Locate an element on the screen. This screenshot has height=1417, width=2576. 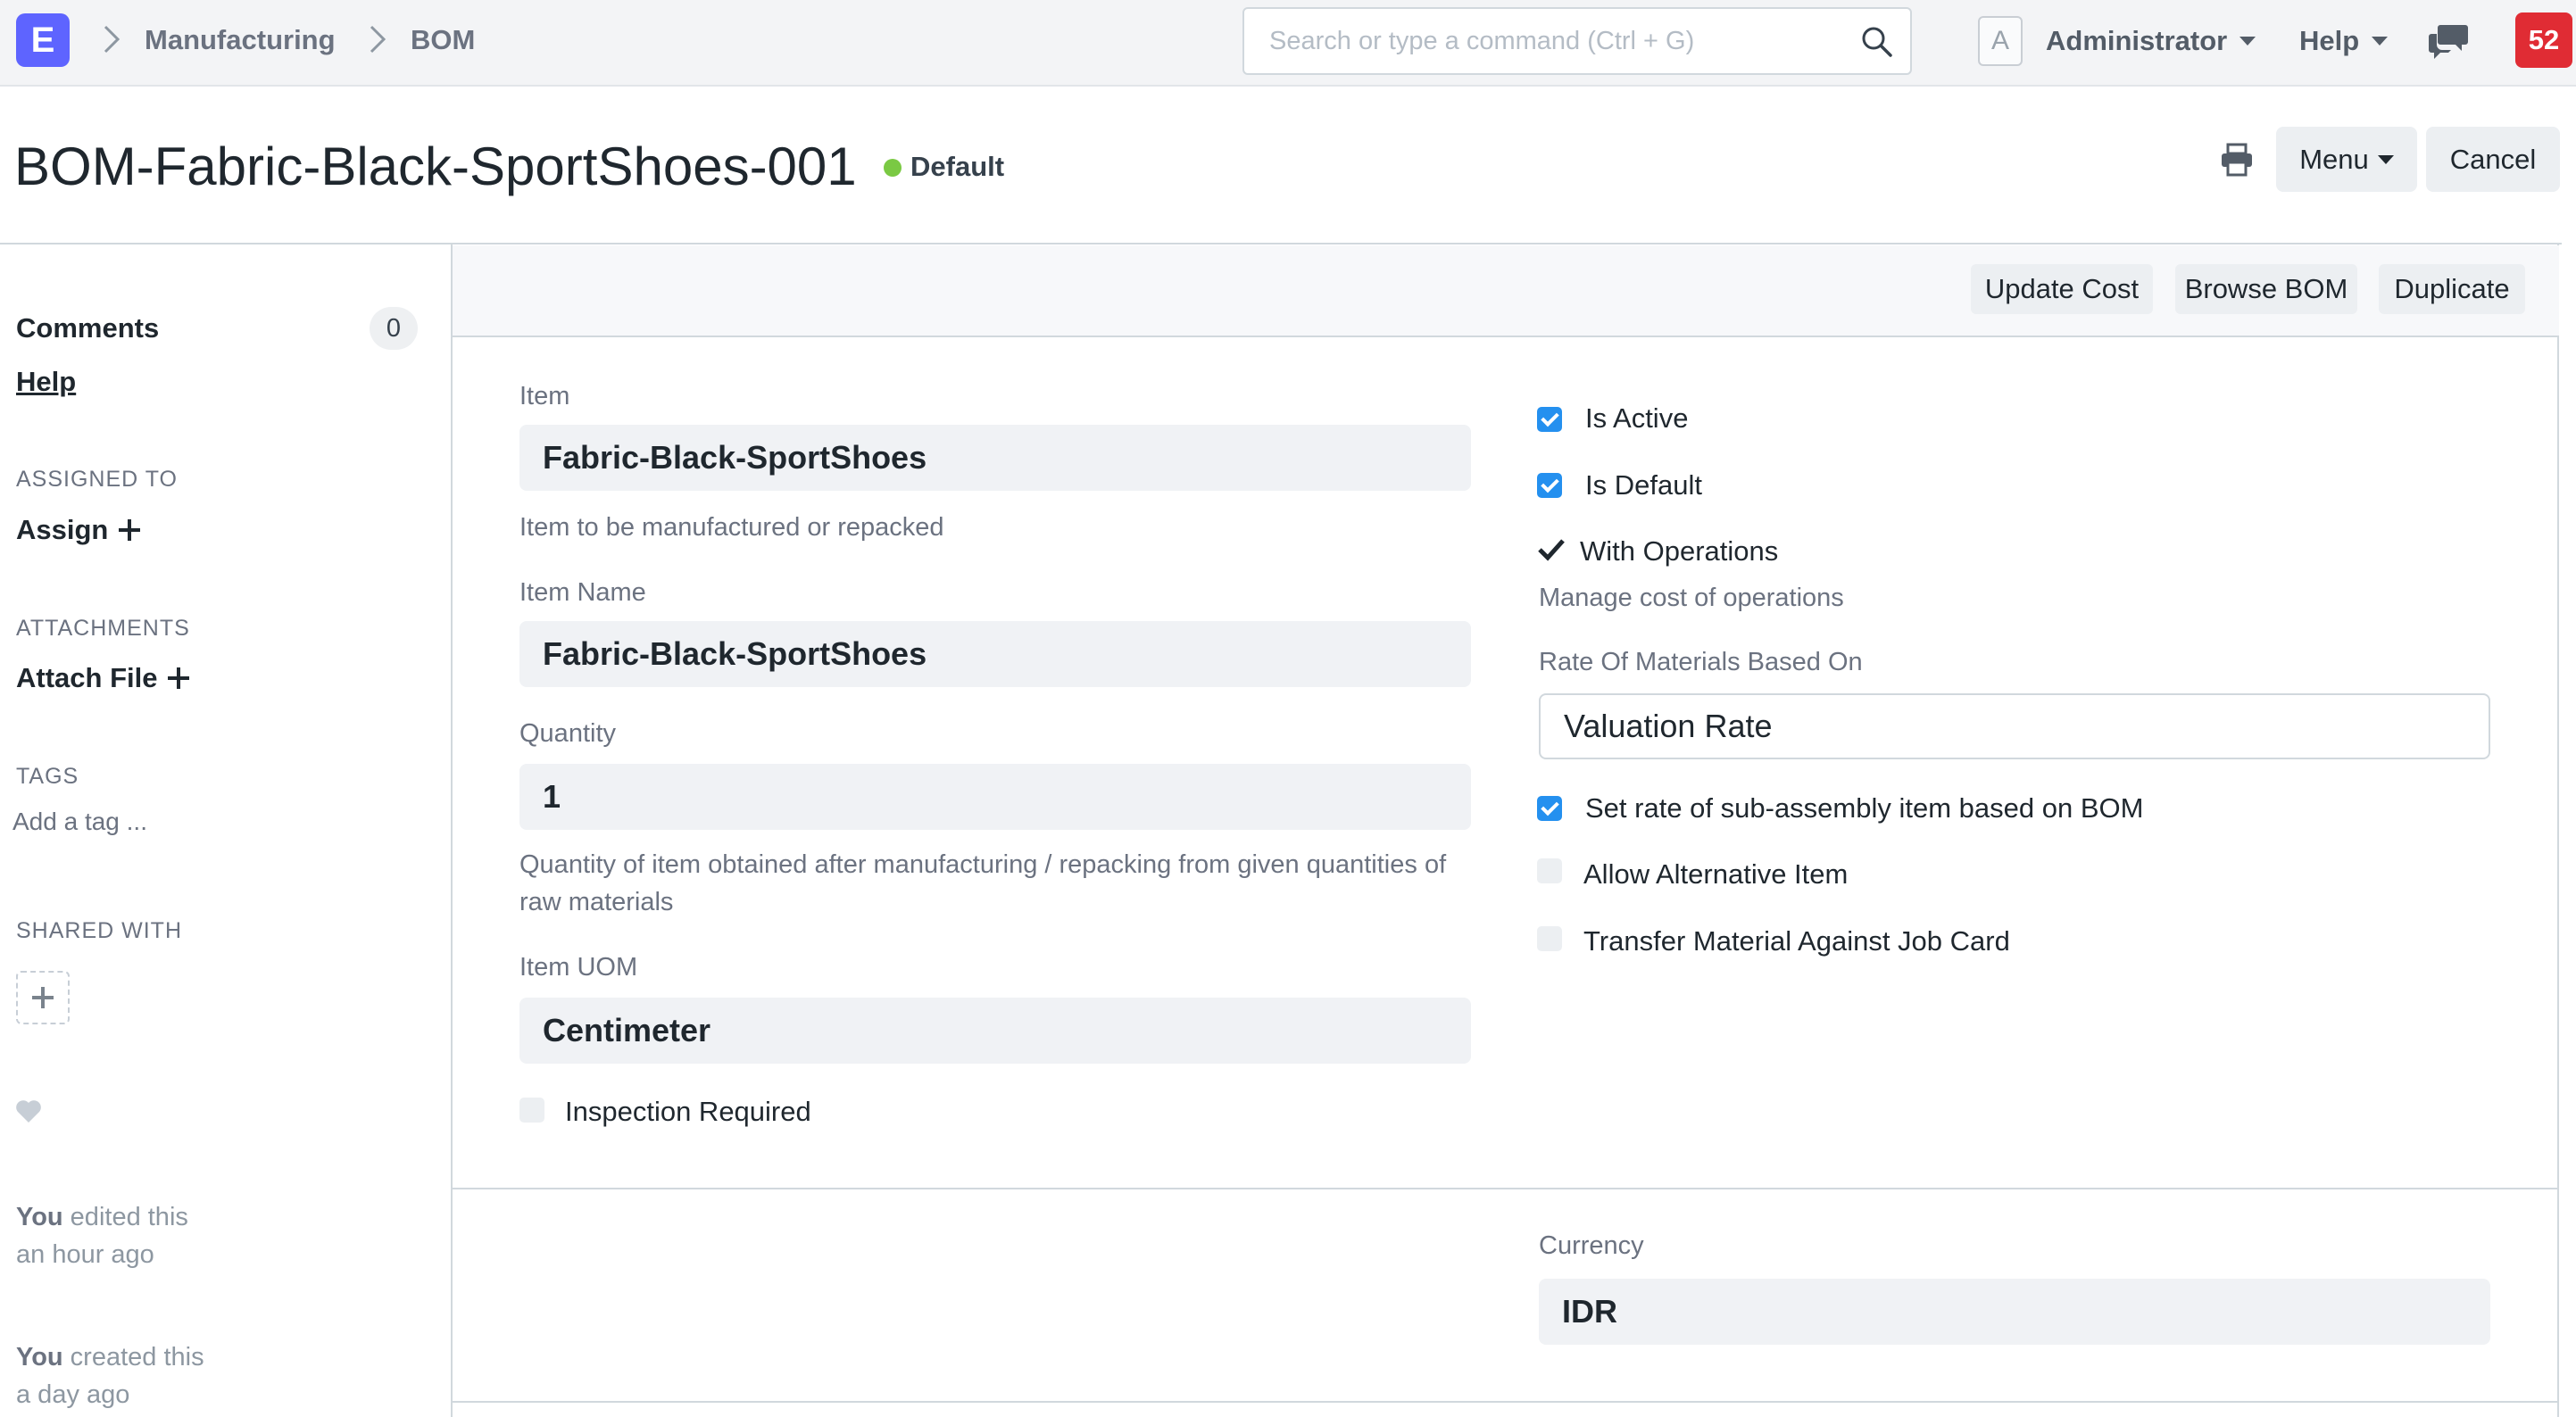
allow-alternative-item-checkbox is located at coordinates (1550, 871).